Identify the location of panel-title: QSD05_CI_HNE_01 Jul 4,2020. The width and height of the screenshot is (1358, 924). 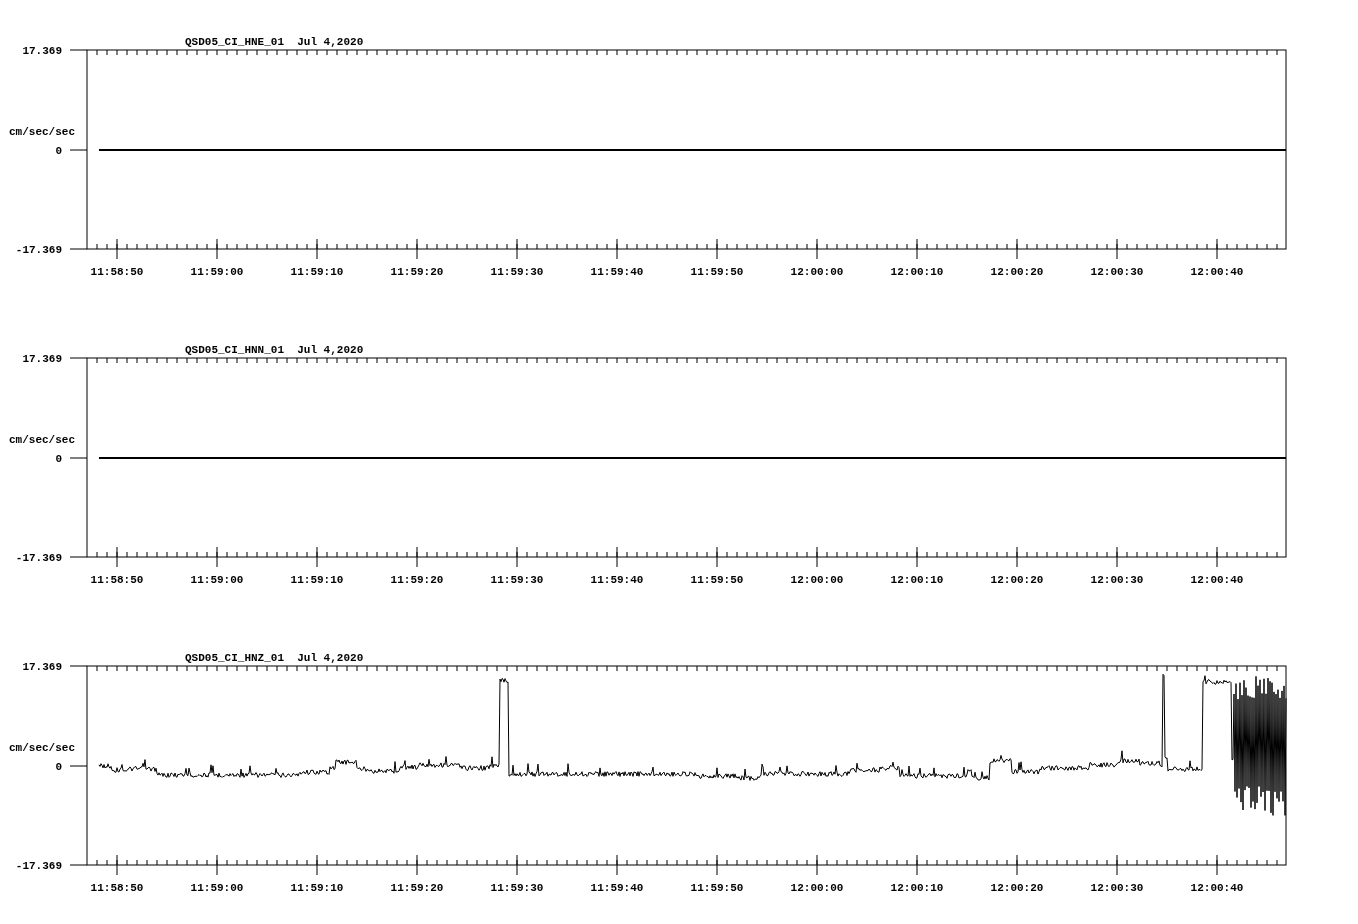
(274, 42).